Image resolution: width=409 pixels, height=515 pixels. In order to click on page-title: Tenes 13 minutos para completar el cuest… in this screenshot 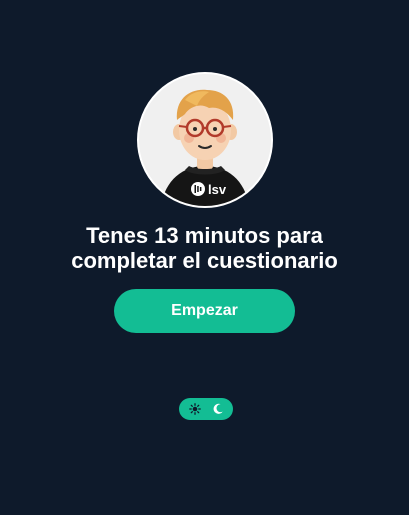, I will do `click(204, 248)`.